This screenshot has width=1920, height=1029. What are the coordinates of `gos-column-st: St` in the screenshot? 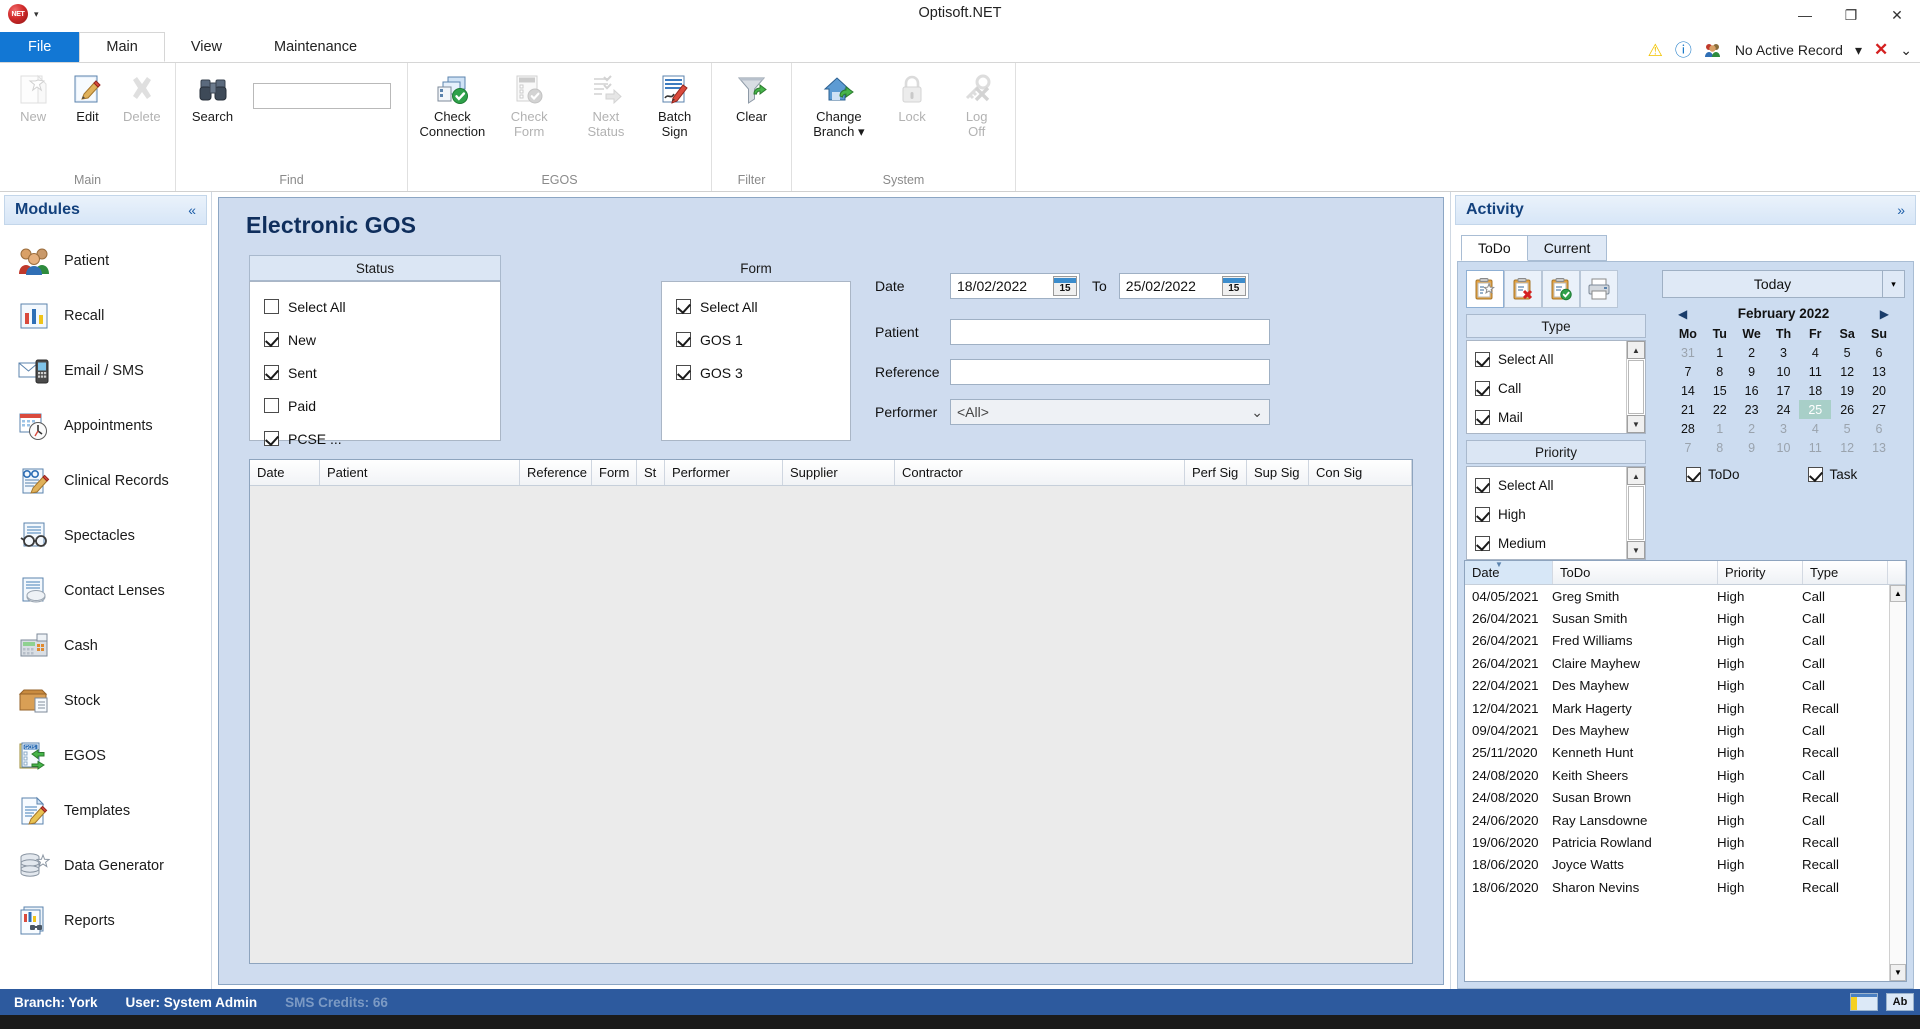 It's located at (651, 472).